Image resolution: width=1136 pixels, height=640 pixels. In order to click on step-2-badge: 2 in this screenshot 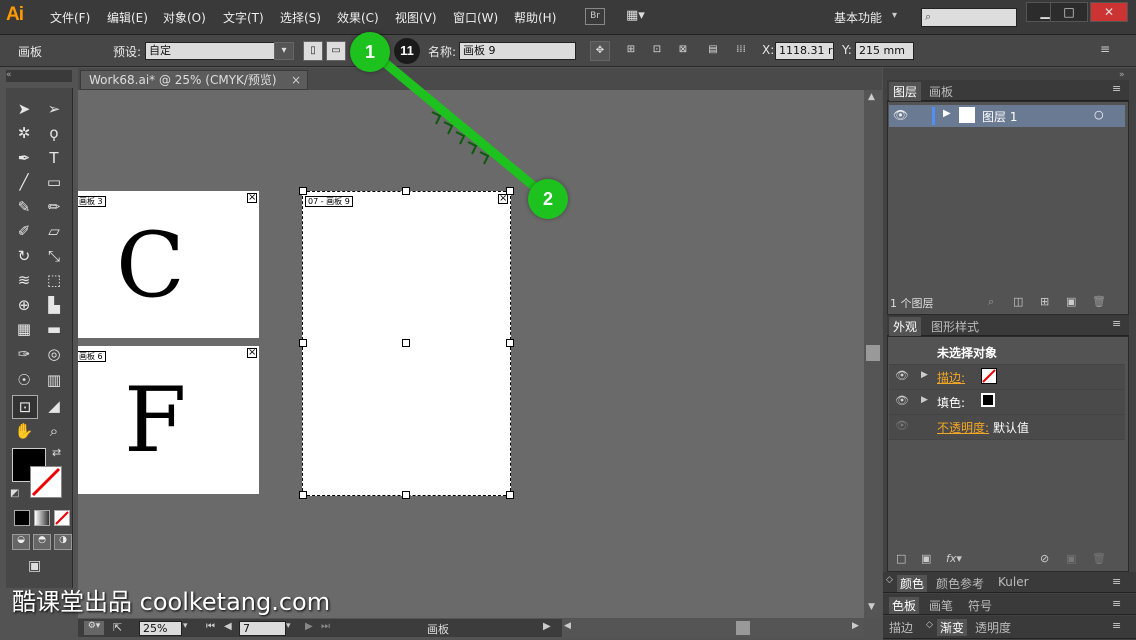, I will do `click(548, 199)`.